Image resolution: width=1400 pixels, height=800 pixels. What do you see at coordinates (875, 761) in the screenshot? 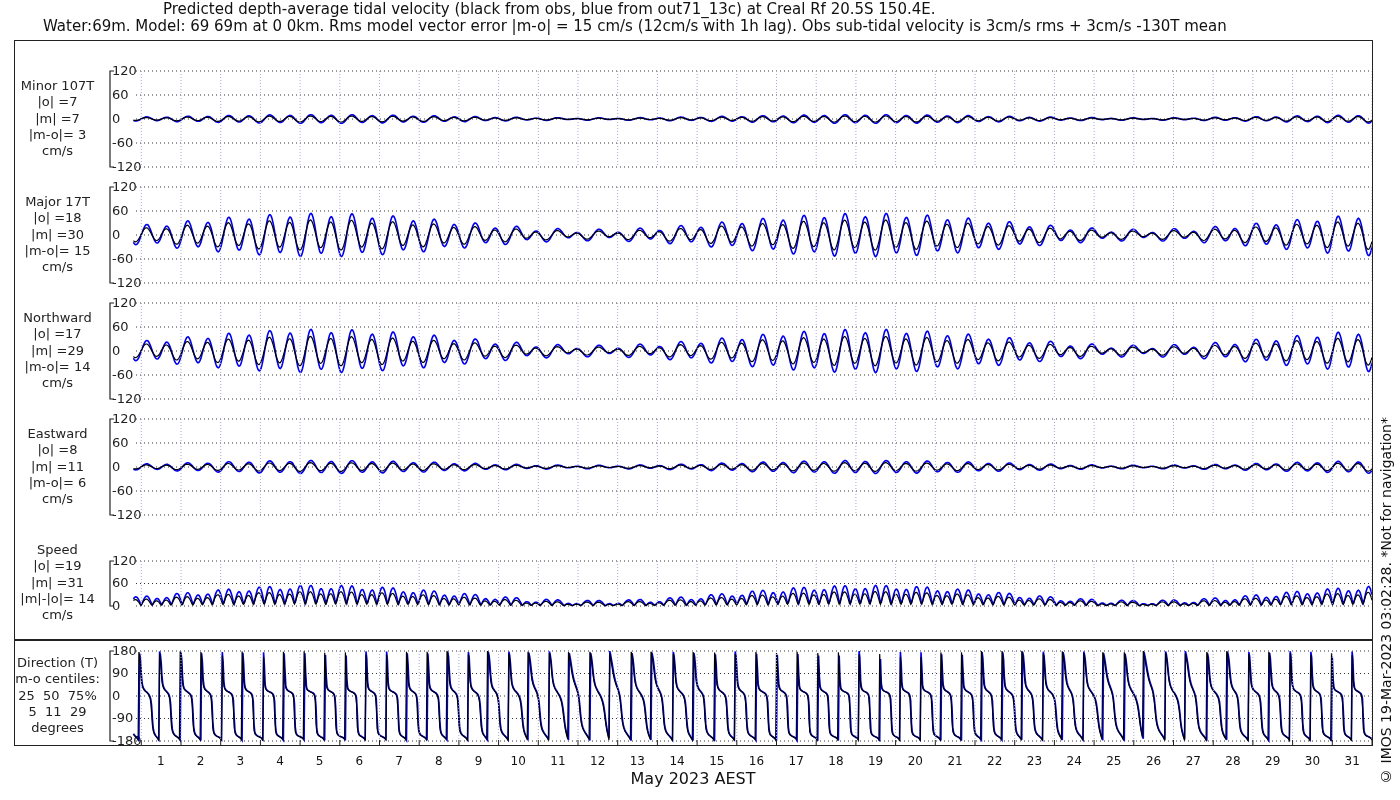
I see `x-tick-label: 19` at bounding box center [875, 761].